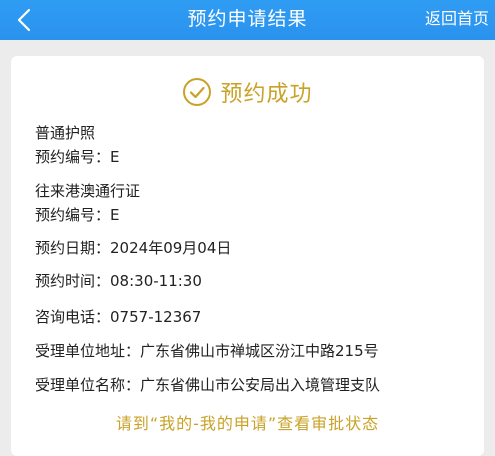  What do you see at coordinates (197, 92) in the screenshot?
I see `check-circle-icon` at bounding box center [197, 92].